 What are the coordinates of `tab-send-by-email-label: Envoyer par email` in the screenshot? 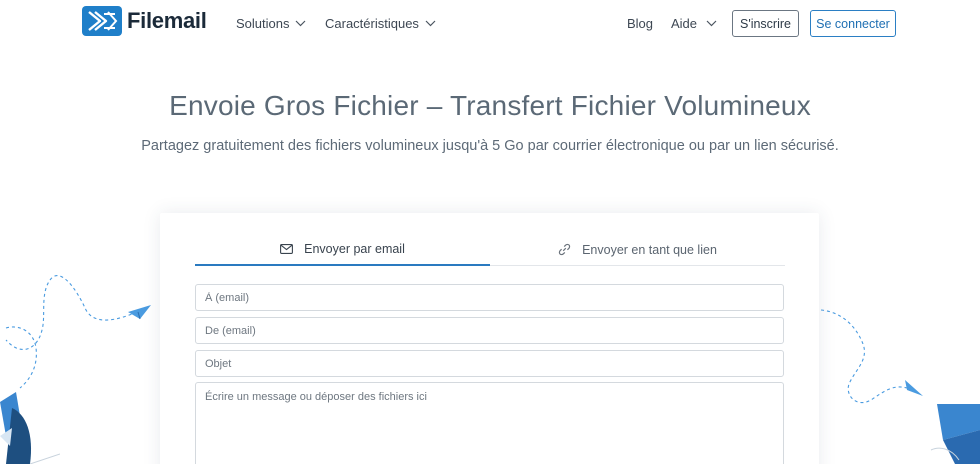 It's located at (354, 248).